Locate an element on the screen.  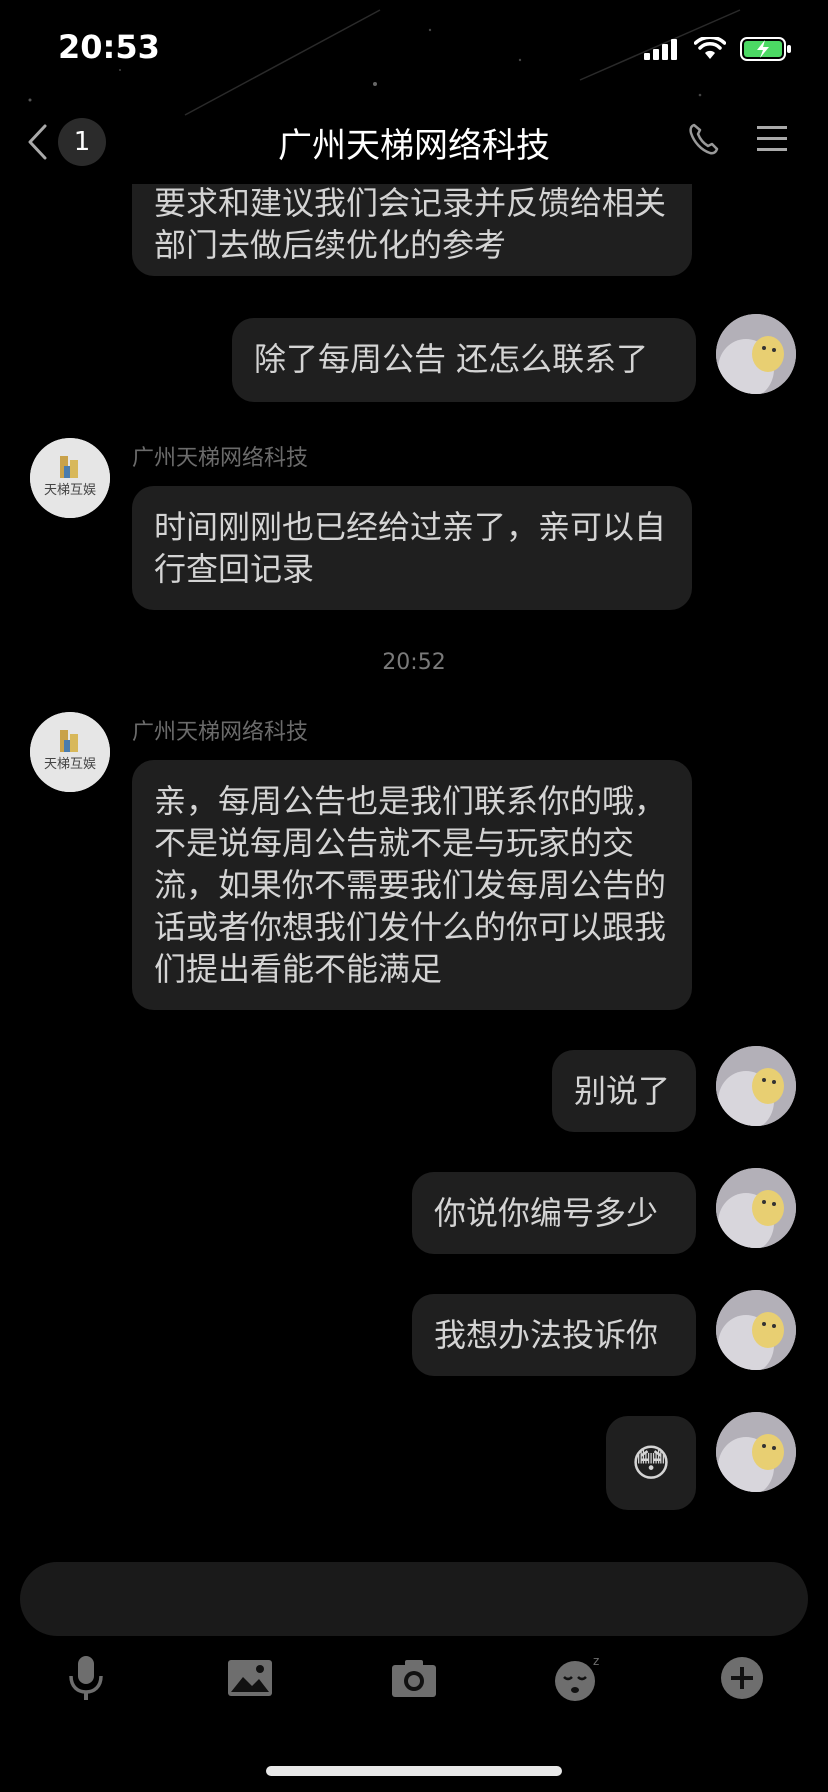
message-bubble-outgoing: 你说你编号多少 is located at coordinates (554, 1213).